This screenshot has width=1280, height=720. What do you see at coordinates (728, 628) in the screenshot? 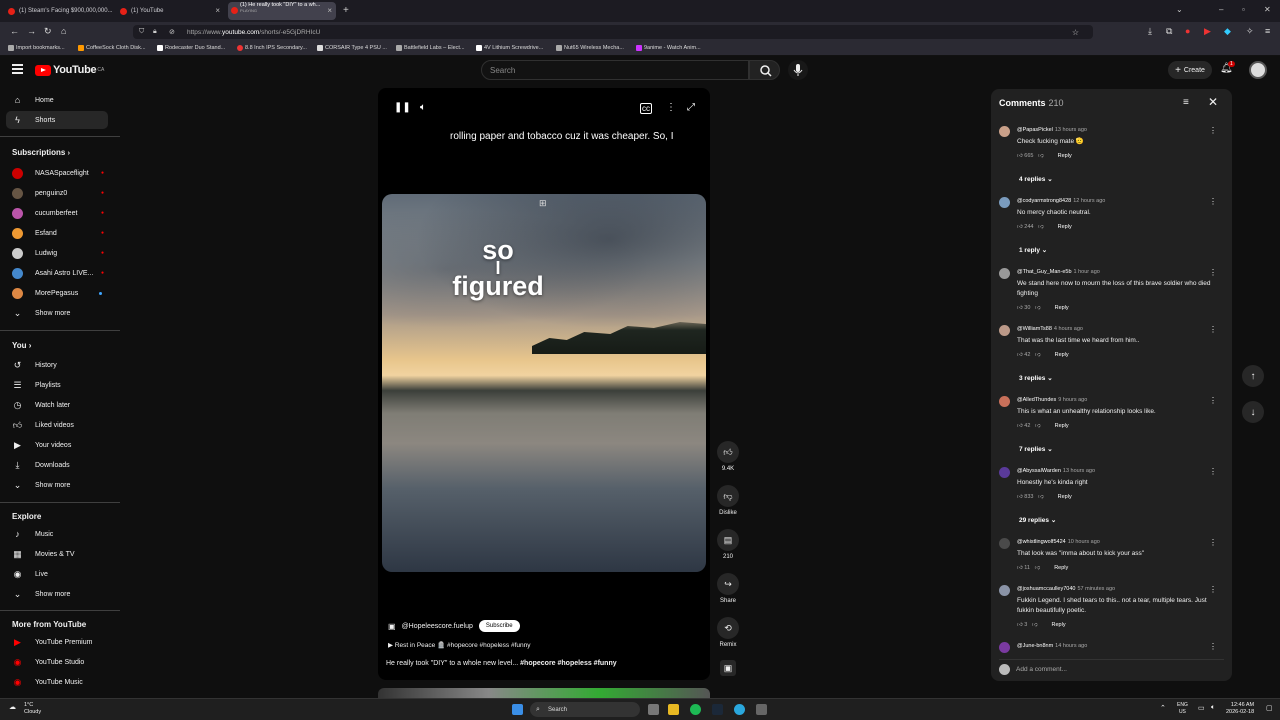
I see `remix-icon: ⟲` at bounding box center [728, 628].